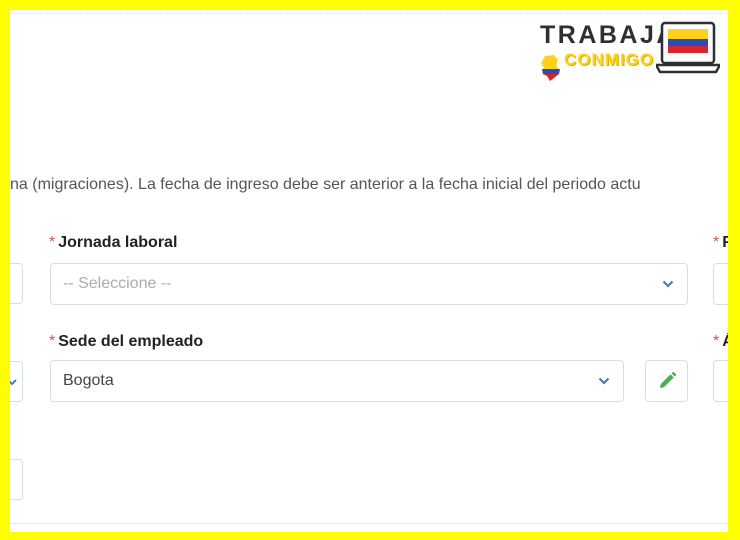 This screenshot has height=540, width=740. I want to click on bottom-divider, so click(369, 523).